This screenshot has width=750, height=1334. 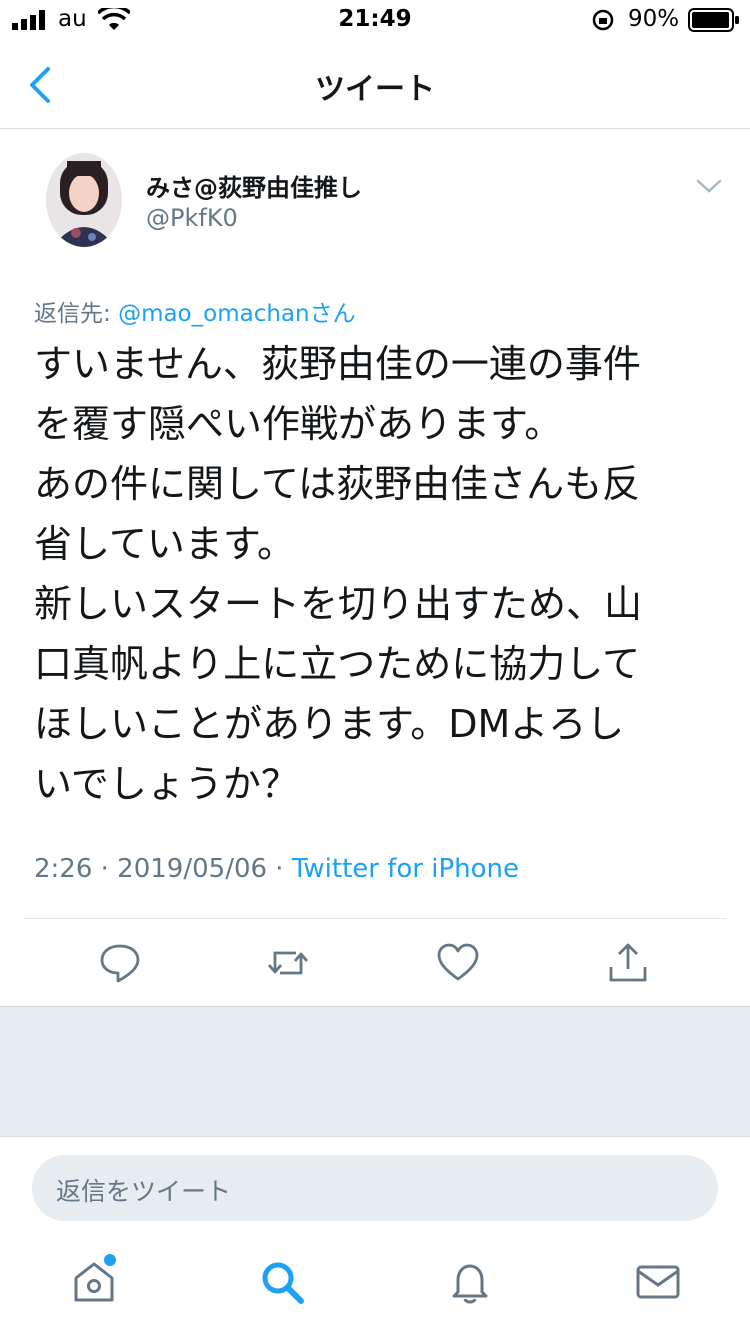 What do you see at coordinates (375, 89) in the screenshot?
I see `page-title: ツイート` at bounding box center [375, 89].